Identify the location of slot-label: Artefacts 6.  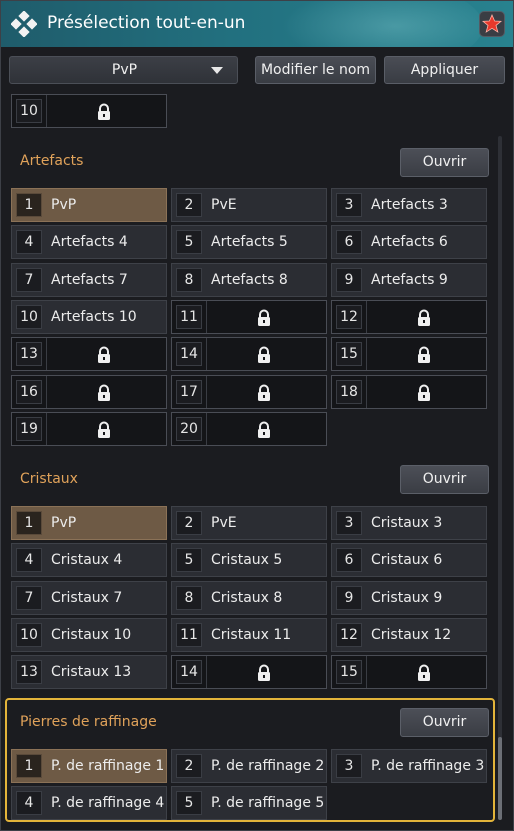
(409, 242).